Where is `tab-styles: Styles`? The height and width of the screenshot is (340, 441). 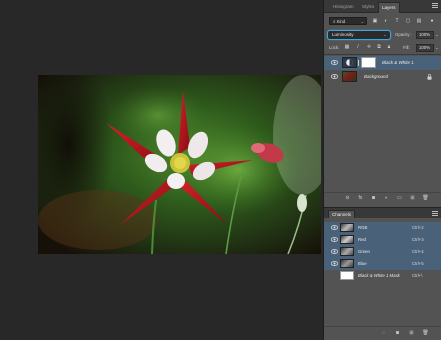 tab-styles: Styles is located at coordinates (368, 7).